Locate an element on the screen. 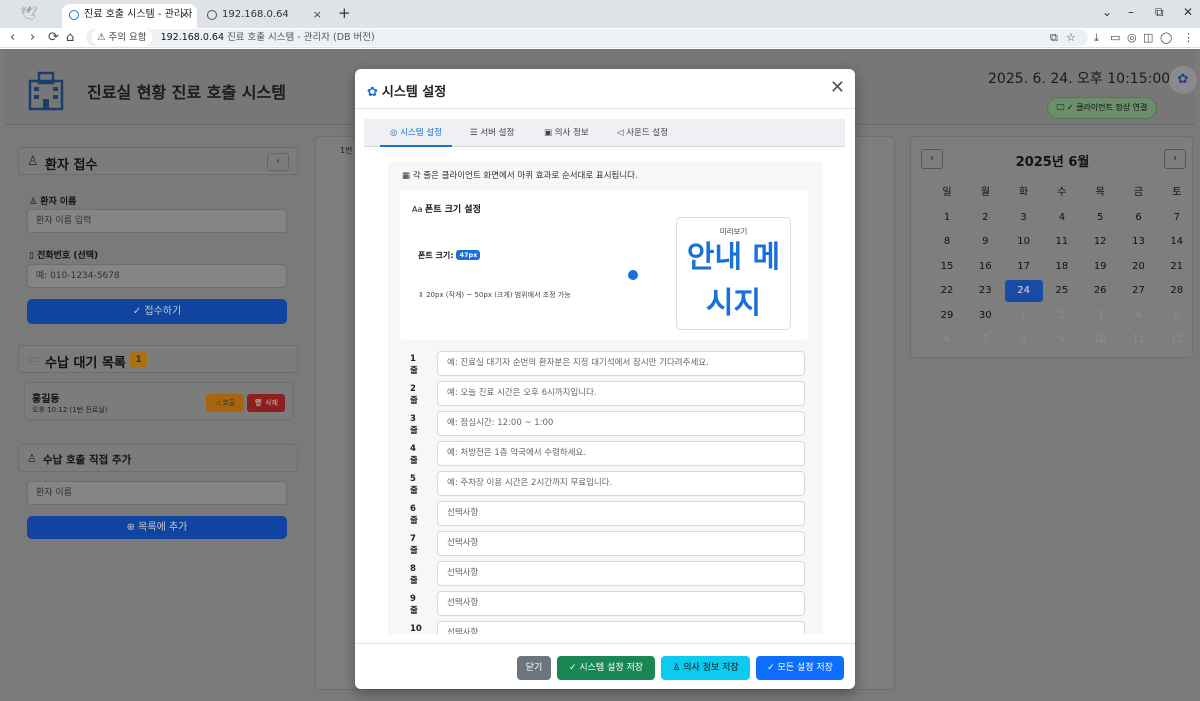 Image resolution: width=1200 pixels, height=701 pixels. calendar-day: 26 is located at coordinates (1100, 291).